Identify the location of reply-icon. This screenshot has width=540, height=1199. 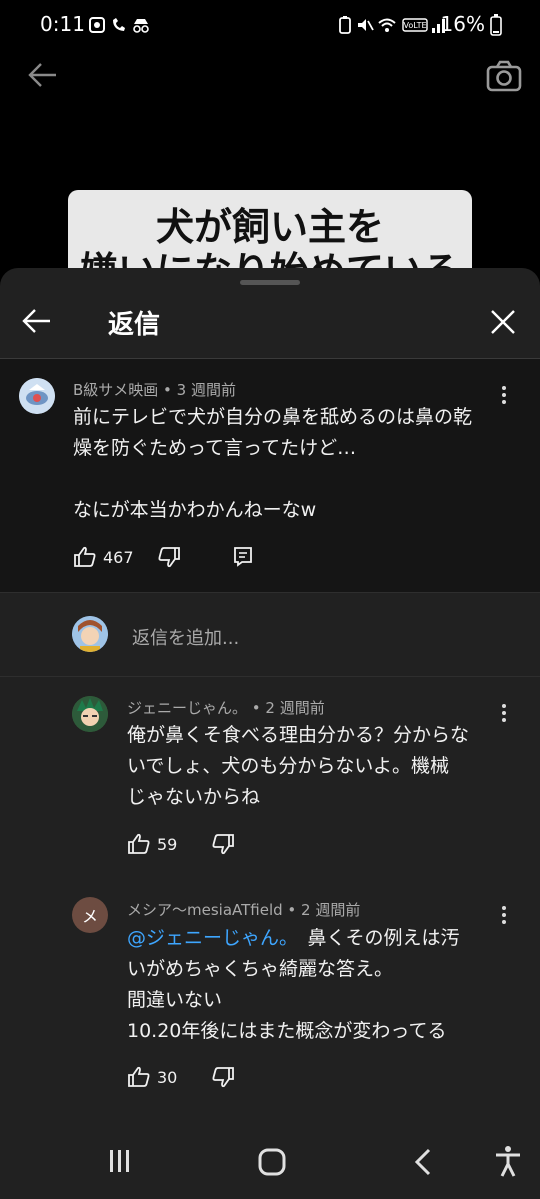
(243, 556).